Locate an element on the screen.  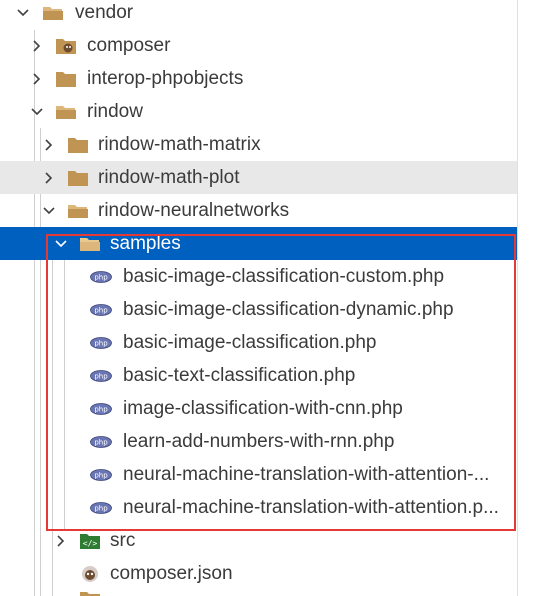
tree-item-file: php image-classification-with-cnn.php is located at coordinates (258, 408).